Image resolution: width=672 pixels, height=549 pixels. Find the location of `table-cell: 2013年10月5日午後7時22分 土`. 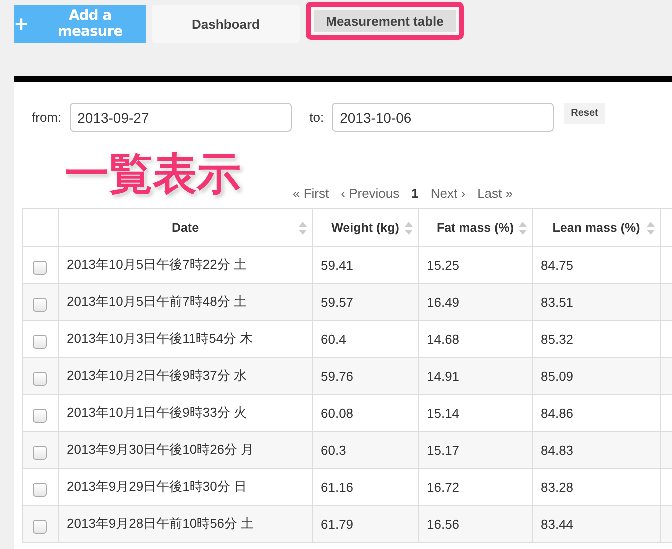

table-cell: 2013年10月5日午後7時22分 土 is located at coordinates (157, 264).